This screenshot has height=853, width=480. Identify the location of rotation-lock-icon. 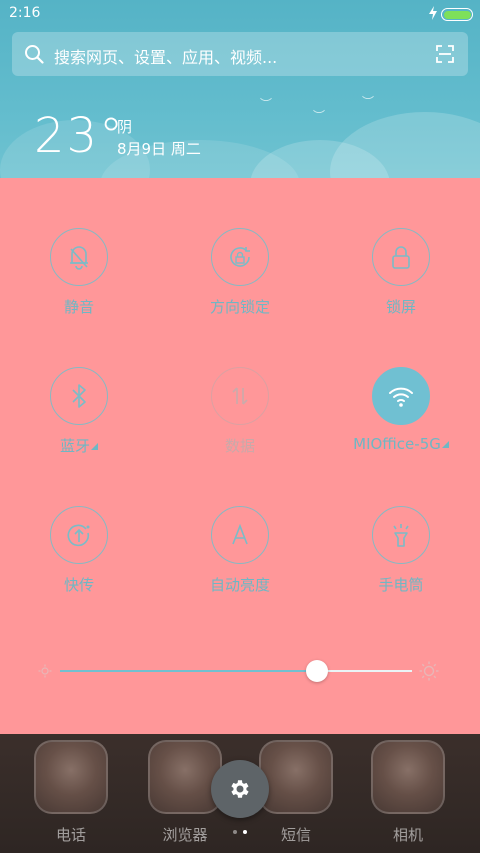
(240, 257).